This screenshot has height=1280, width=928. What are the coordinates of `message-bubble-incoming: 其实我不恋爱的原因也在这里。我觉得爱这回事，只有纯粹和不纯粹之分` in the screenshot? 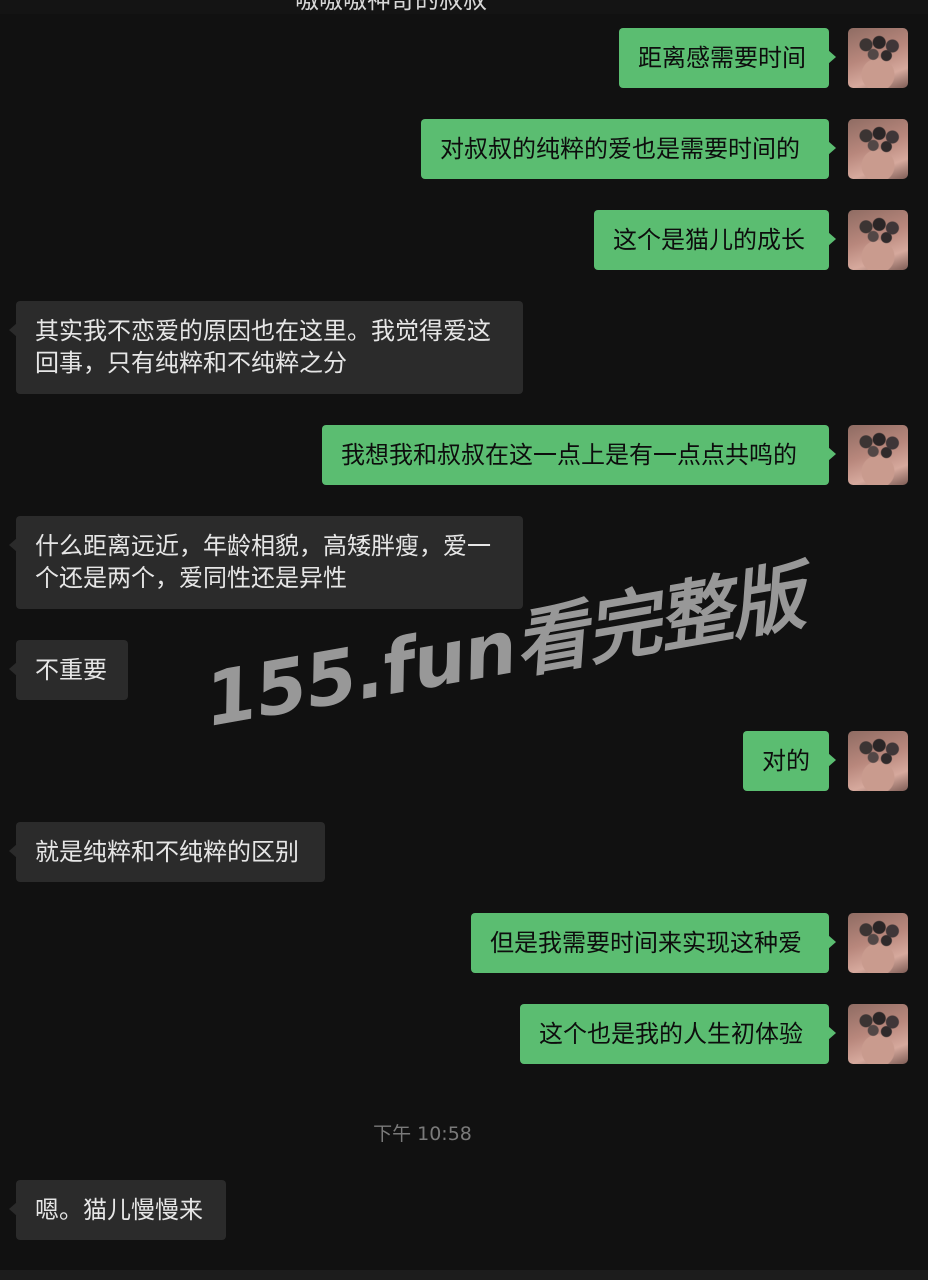 It's located at (266, 347).